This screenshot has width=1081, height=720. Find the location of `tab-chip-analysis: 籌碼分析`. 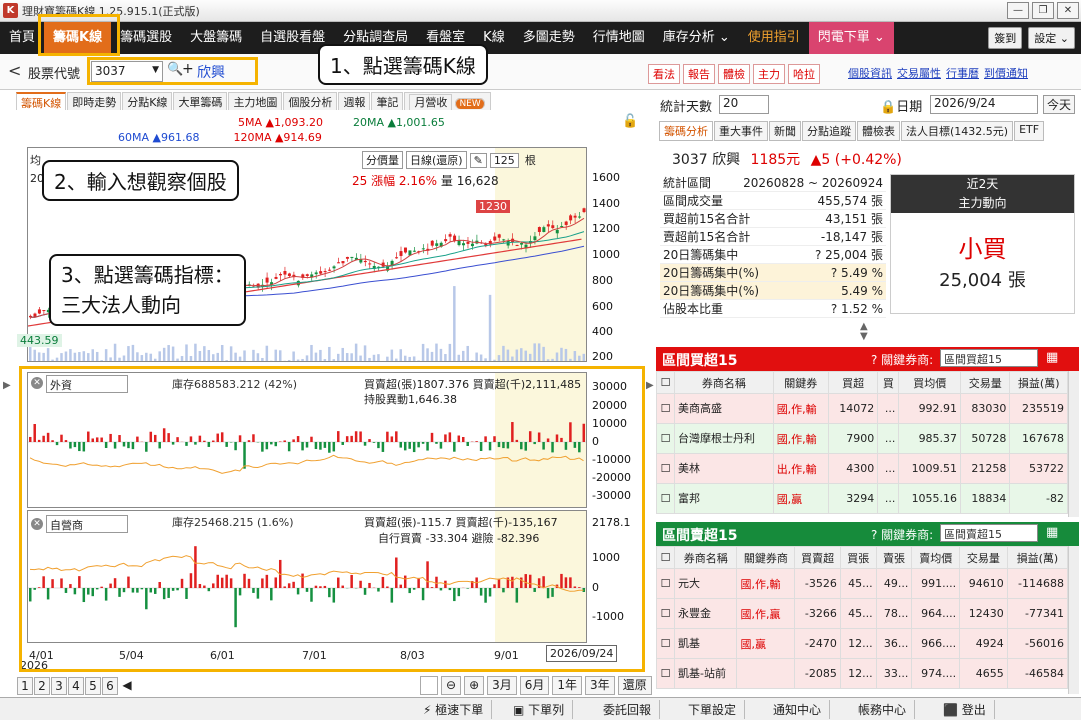

tab-chip-analysis: 籌碼分析 is located at coordinates (686, 131).